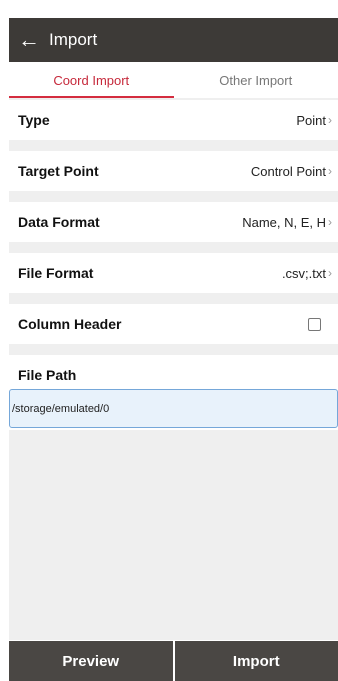 Image resolution: width=338 pixels, height=681 pixels. Describe the element at coordinates (256, 80) in the screenshot. I see `tab-other-import: Other Import` at that location.